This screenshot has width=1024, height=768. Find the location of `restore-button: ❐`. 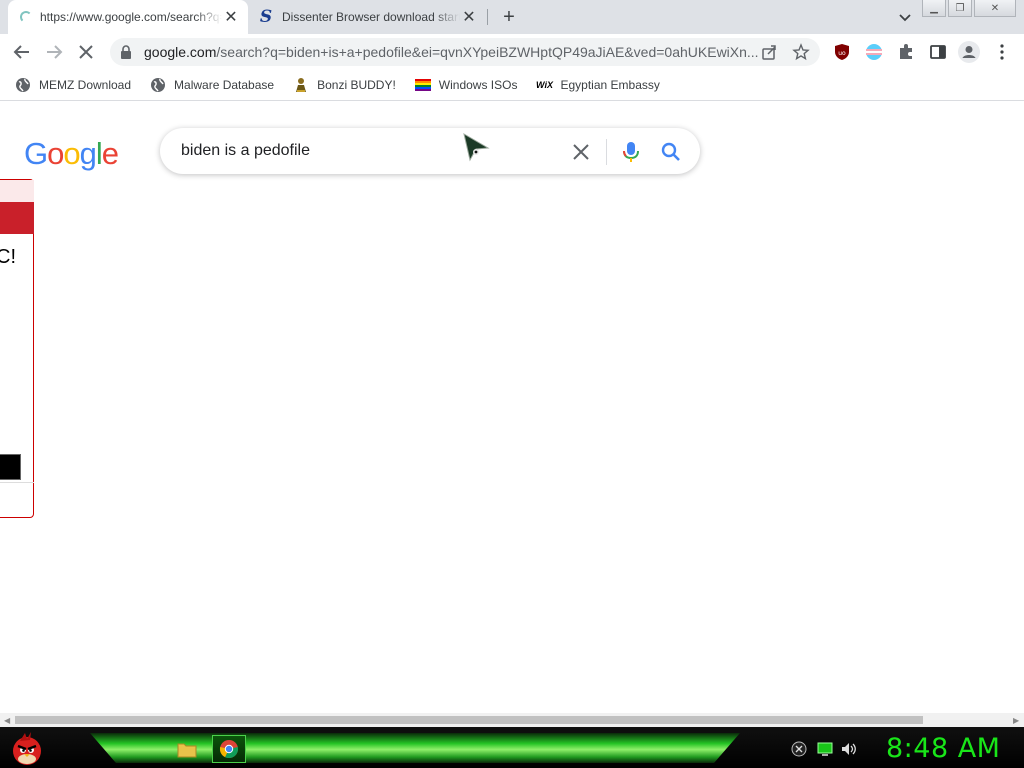

restore-button: ❐ is located at coordinates (960, 8).